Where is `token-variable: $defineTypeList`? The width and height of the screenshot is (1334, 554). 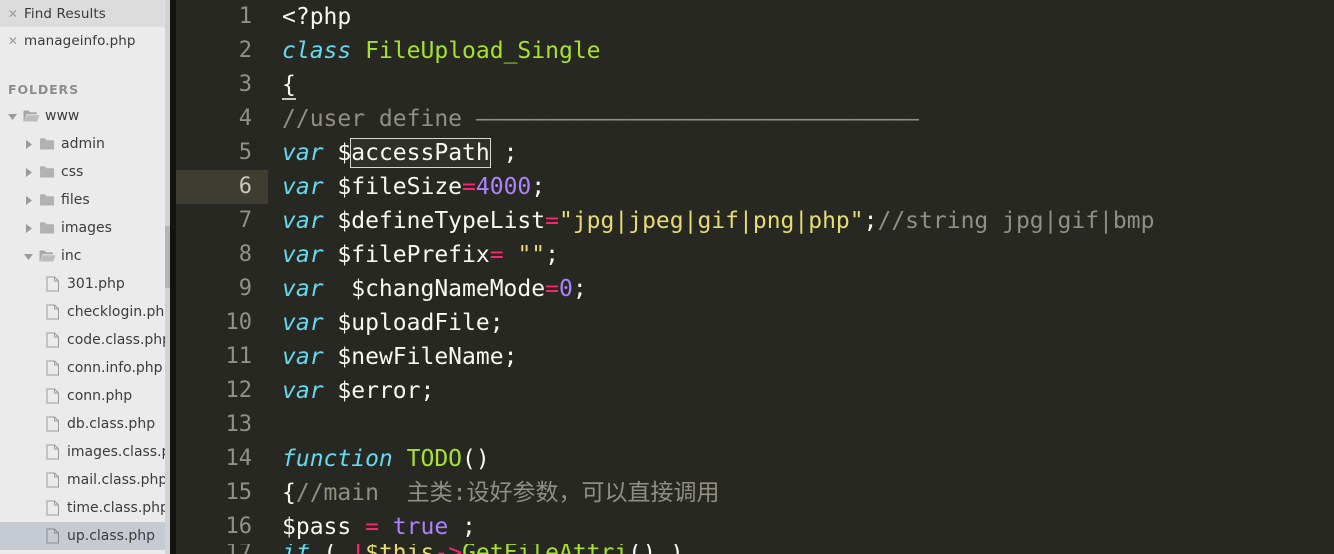 token-variable: $defineTypeList is located at coordinates (441, 221).